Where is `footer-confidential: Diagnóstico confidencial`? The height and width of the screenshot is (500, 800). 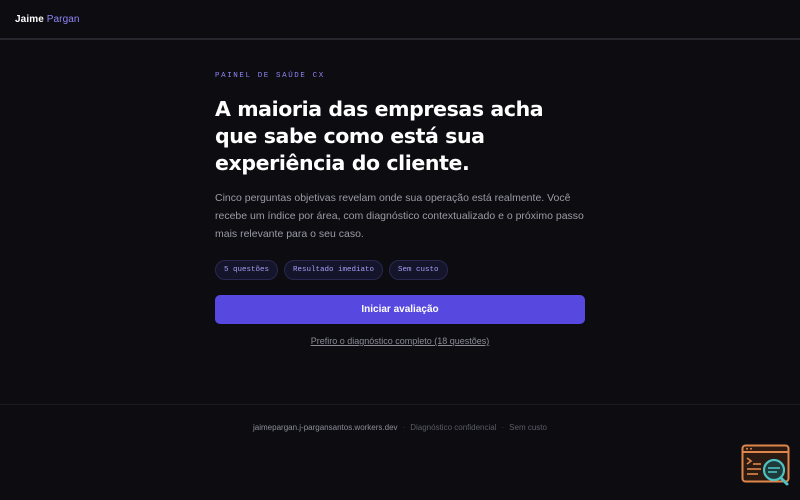
footer-confidential: Diagnóstico confidencial is located at coordinates (453, 427).